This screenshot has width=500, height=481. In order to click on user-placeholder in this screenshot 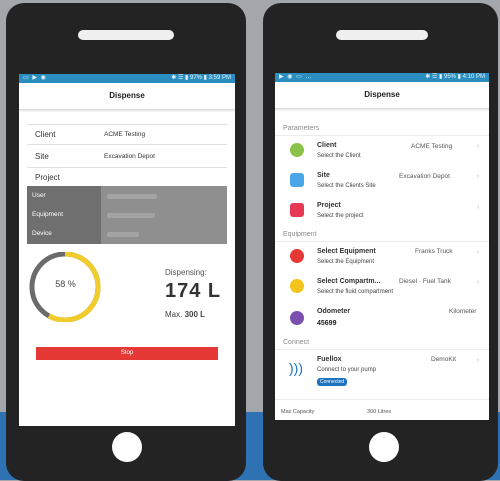, I will do `click(132, 196)`.